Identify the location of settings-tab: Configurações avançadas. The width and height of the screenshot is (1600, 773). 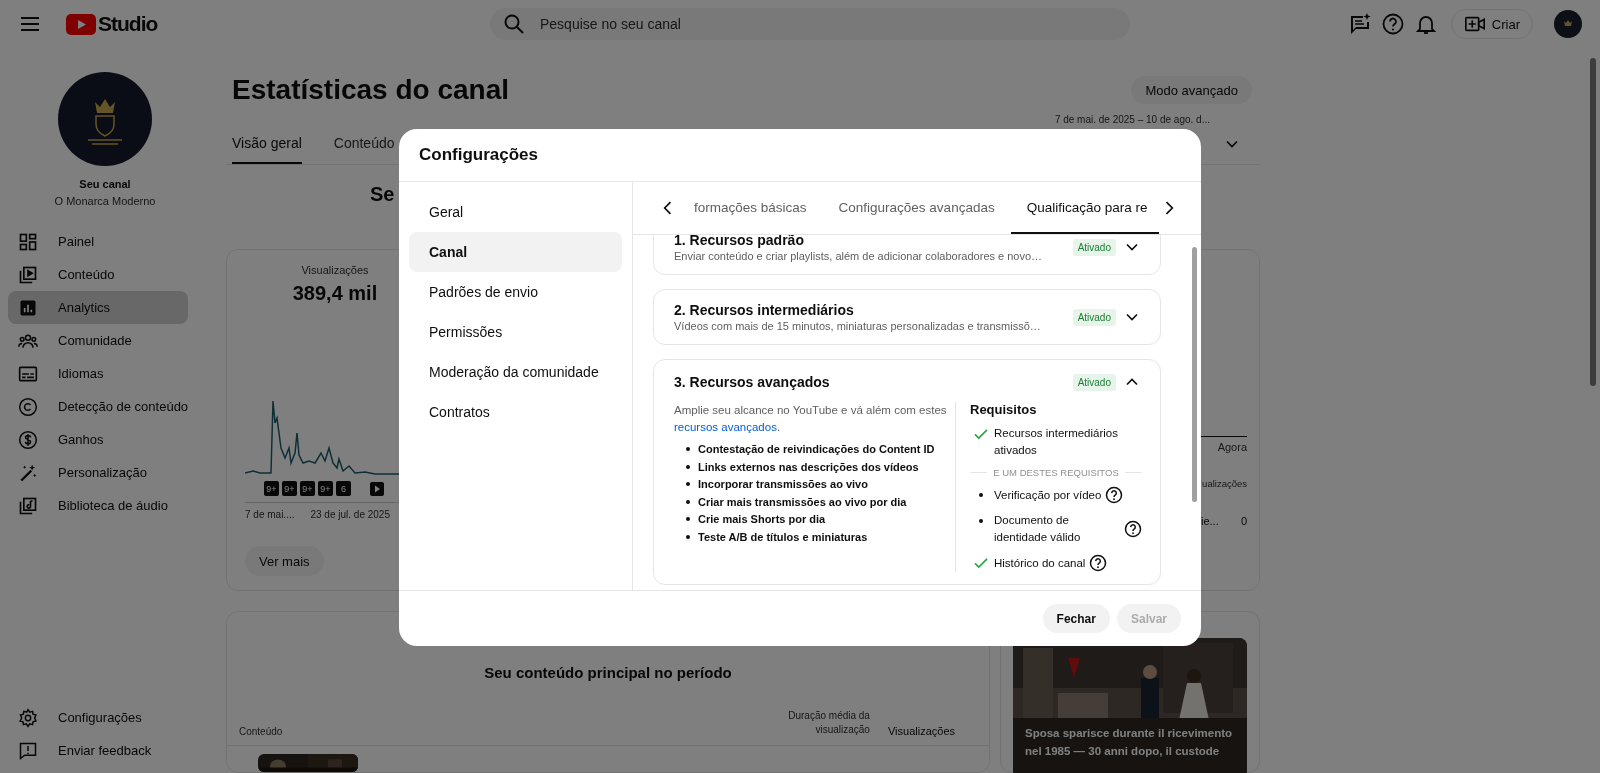
(916, 208).